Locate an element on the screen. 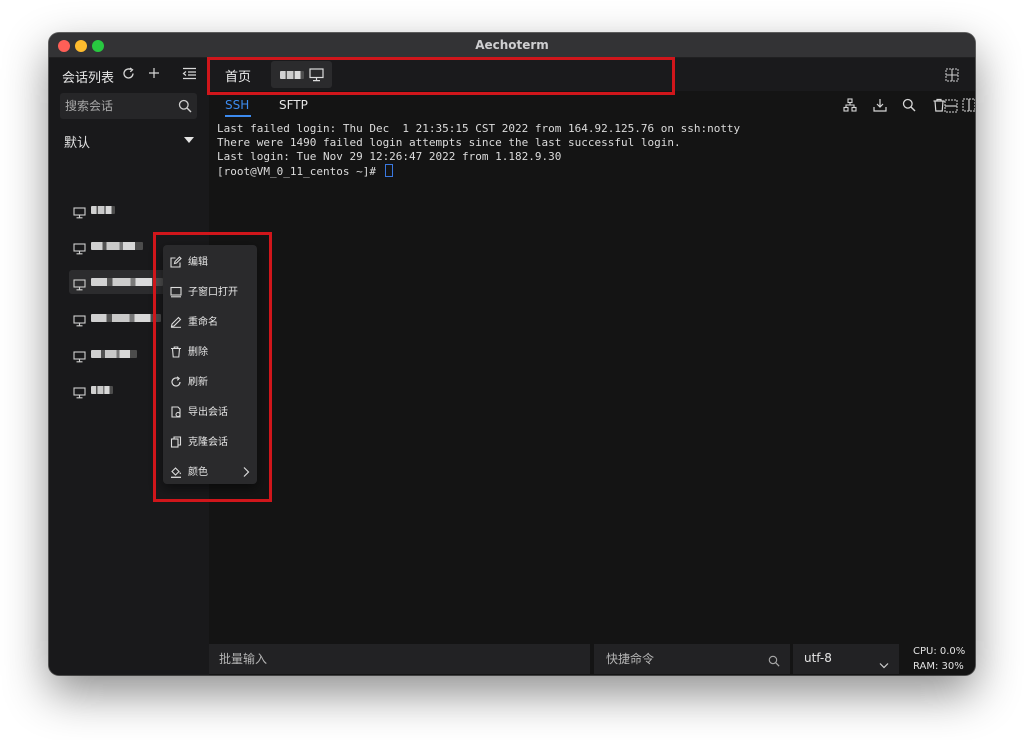  menu-item-label: 导出会话 is located at coordinates (208, 412).